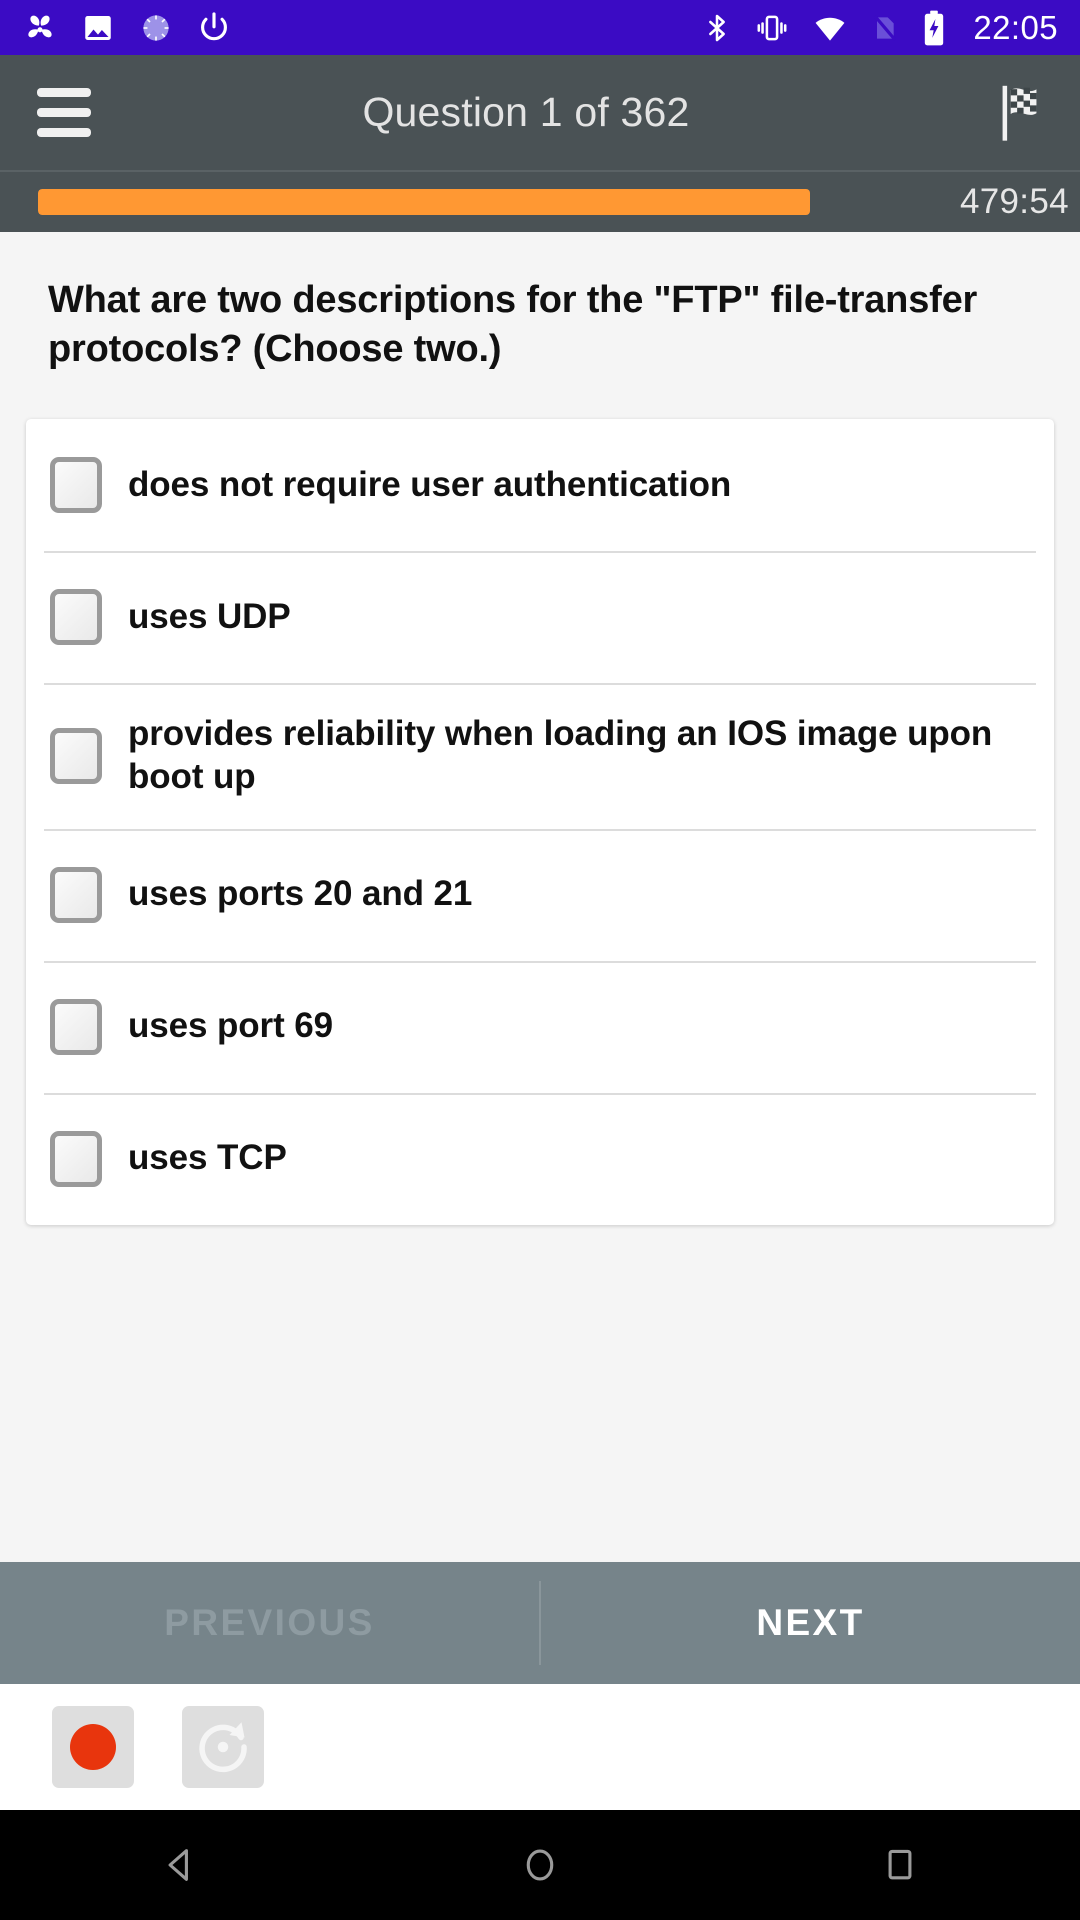 Image resolution: width=1080 pixels, height=1920 pixels. Describe the element at coordinates (40, 26) in the screenshot. I see `pinwheel-icon` at that location.